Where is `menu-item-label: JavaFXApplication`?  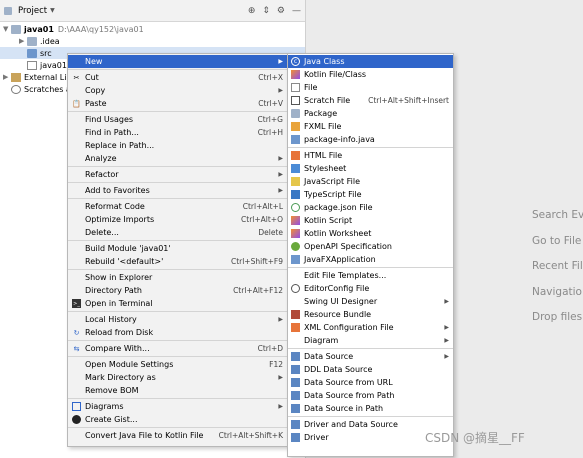
menu-item-label: JavaFXApplication is located at coordinates (340, 259).